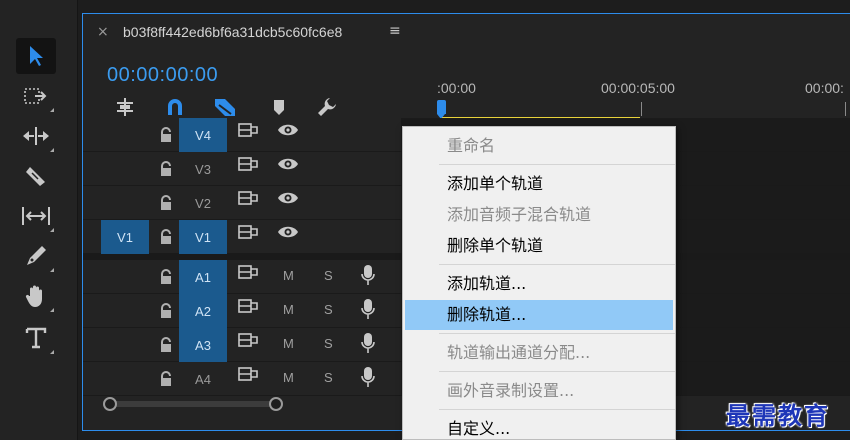 The height and width of the screenshot is (440, 850). I want to click on timeline-header: × b03f8ff442ed6bf6a31dcb5c60fc6e8 ≡, so click(466, 32).